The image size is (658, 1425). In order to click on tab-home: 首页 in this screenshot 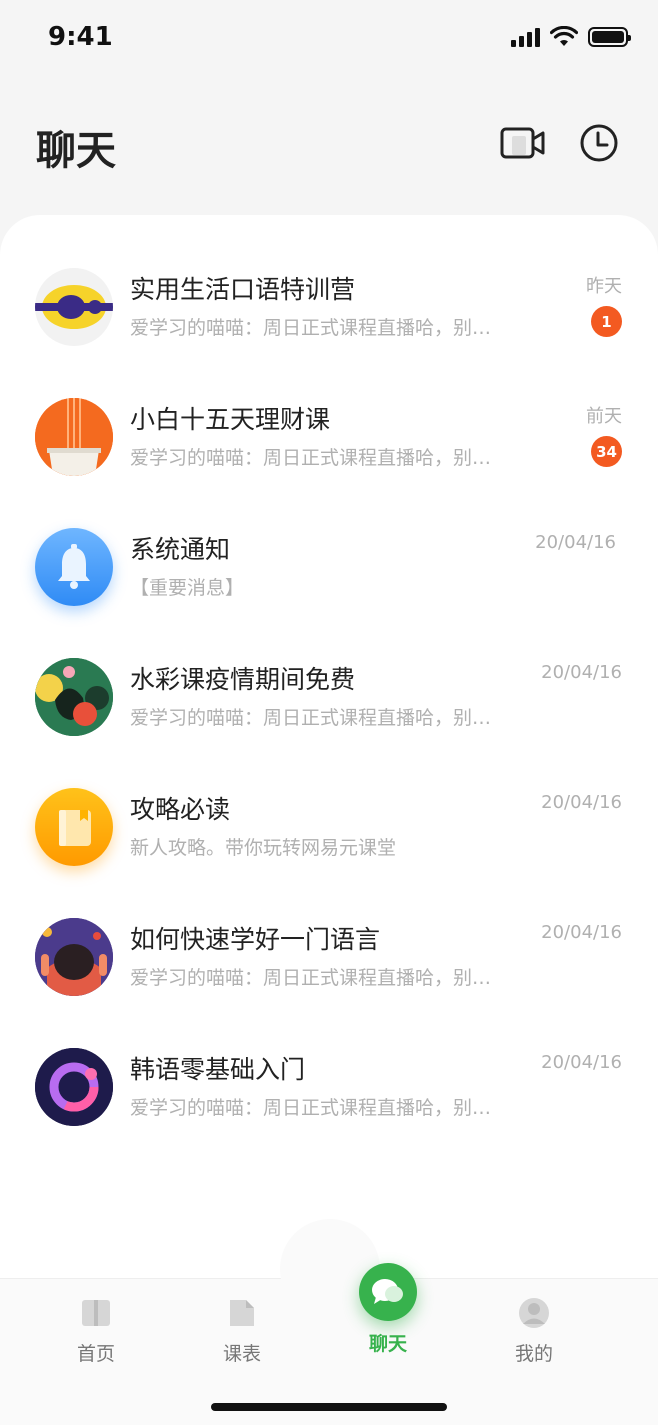, I will do `click(96, 1329)`.